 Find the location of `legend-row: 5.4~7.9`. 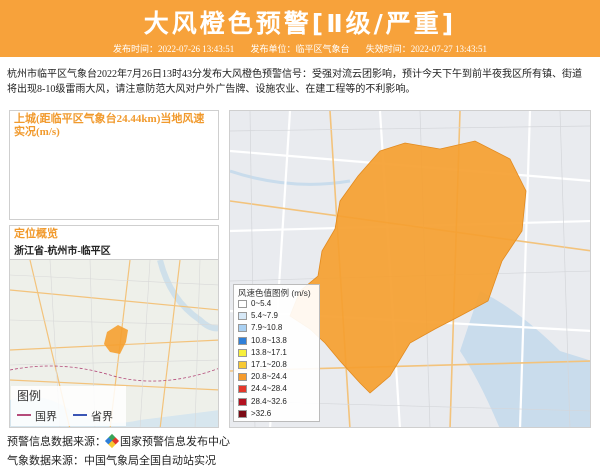

legend-row: 5.4~7.9 is located at coordinates (279, 316).